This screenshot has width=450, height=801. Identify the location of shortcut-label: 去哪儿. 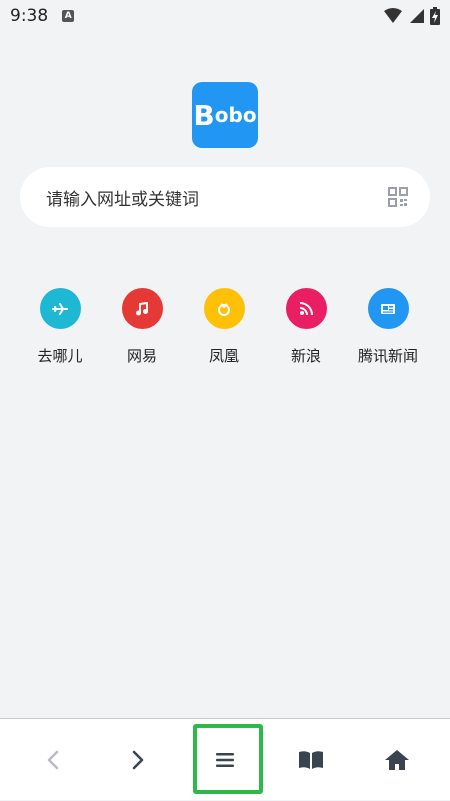
(60, 356).